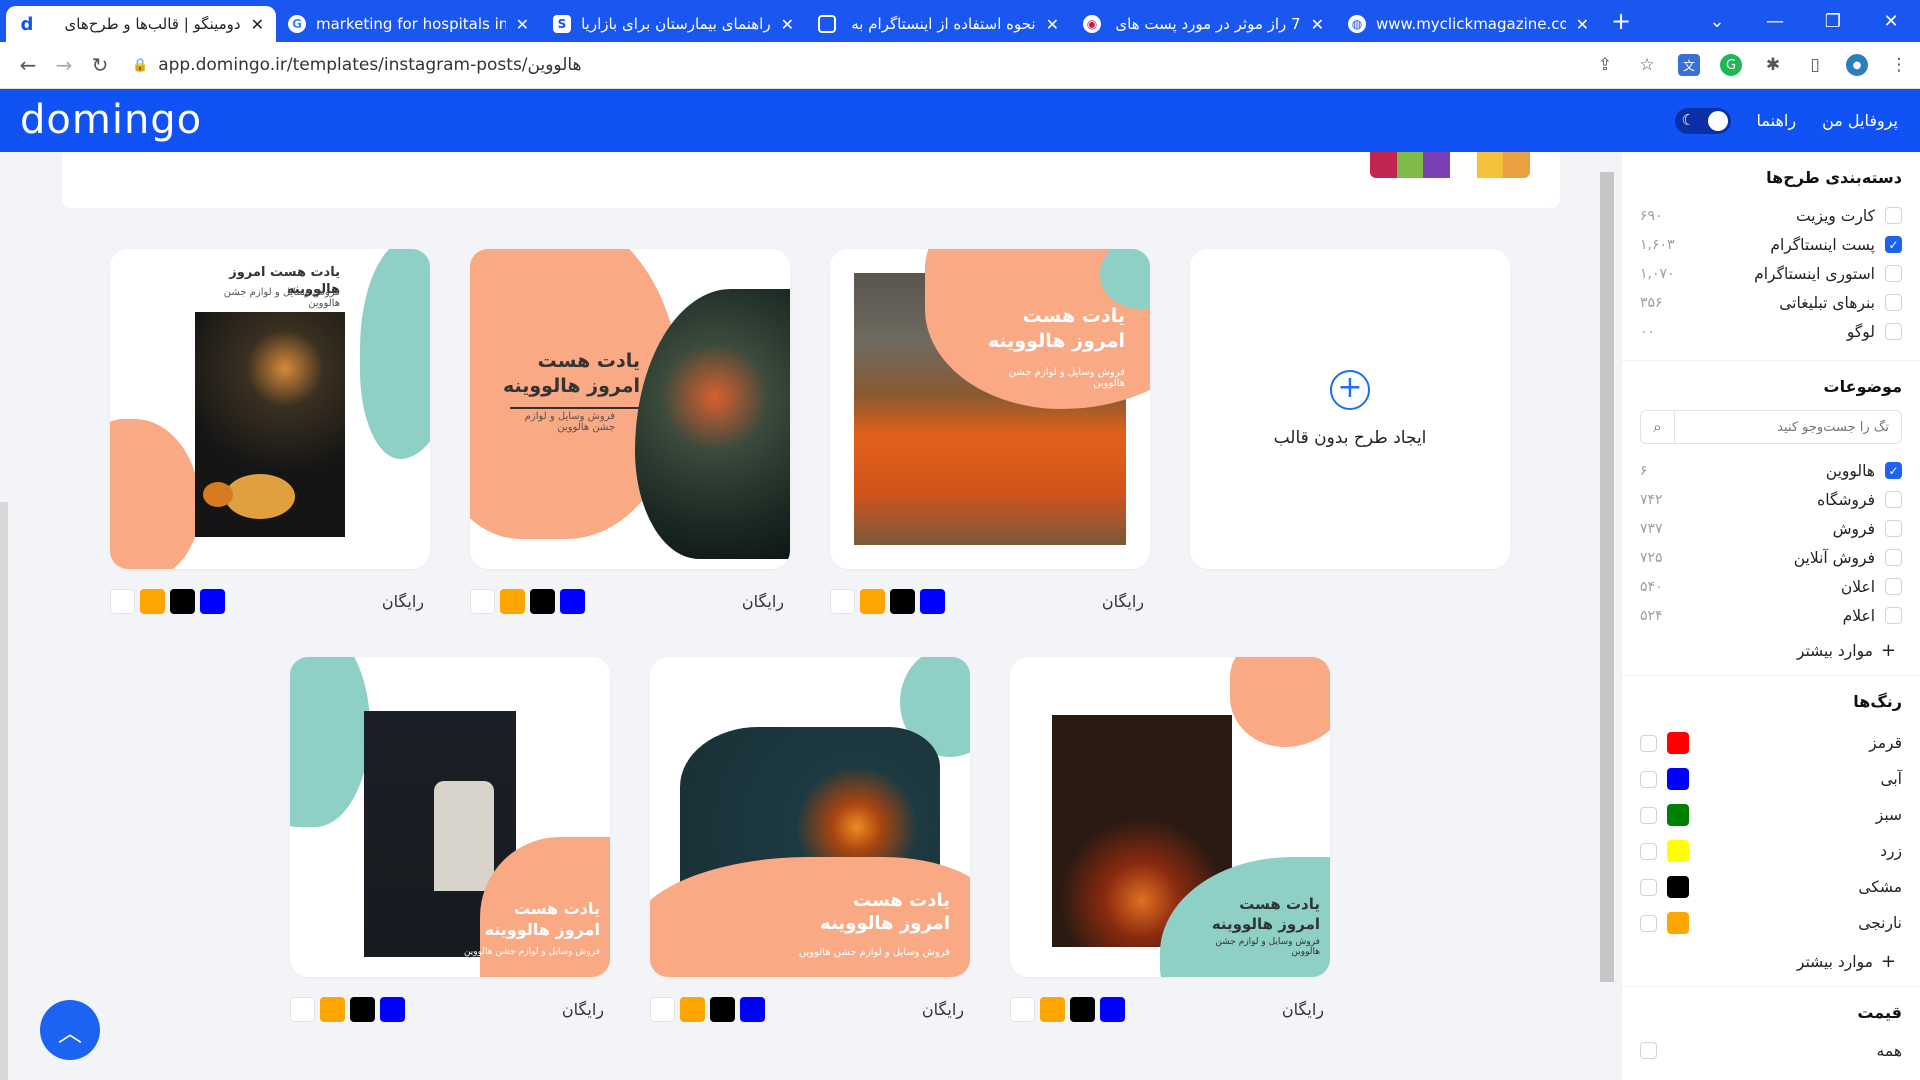 The width and height of the screenshot is (1920, 1080). I want to click on minimize-icon: —, so click(1775, 21).